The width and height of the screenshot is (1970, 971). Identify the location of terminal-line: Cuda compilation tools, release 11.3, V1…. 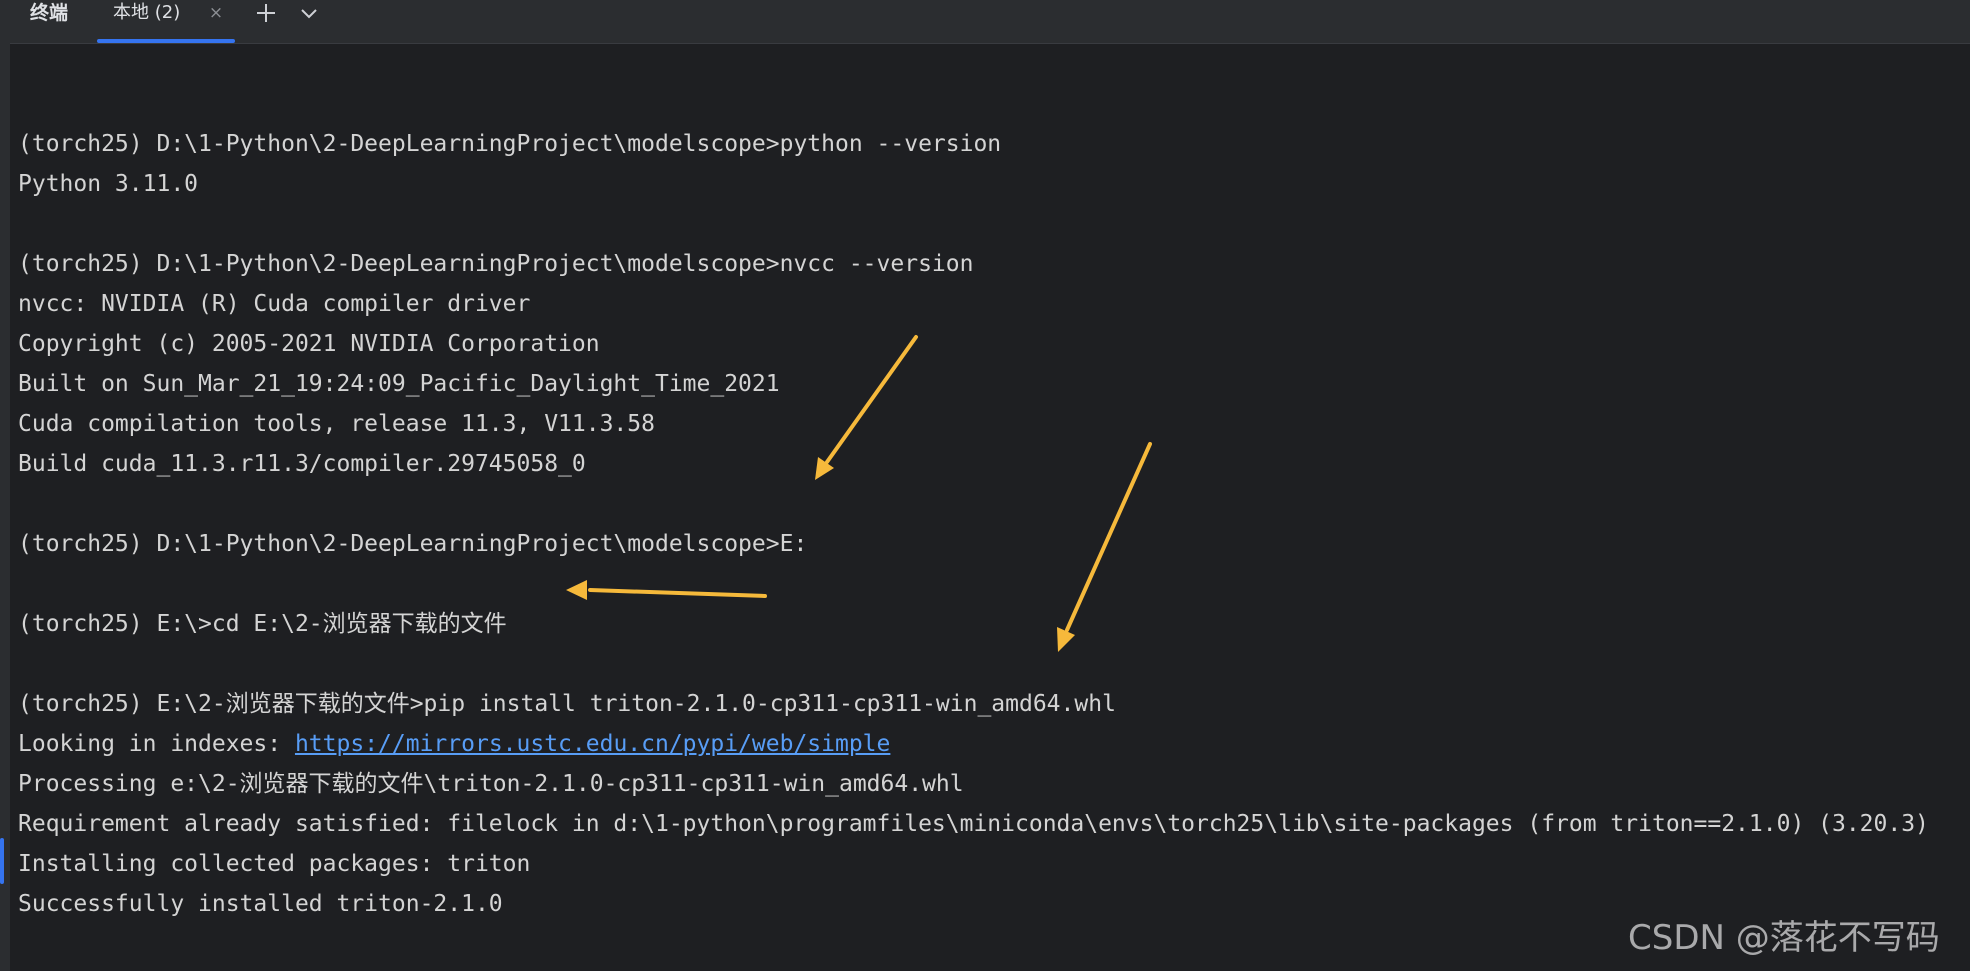
(336, 424).